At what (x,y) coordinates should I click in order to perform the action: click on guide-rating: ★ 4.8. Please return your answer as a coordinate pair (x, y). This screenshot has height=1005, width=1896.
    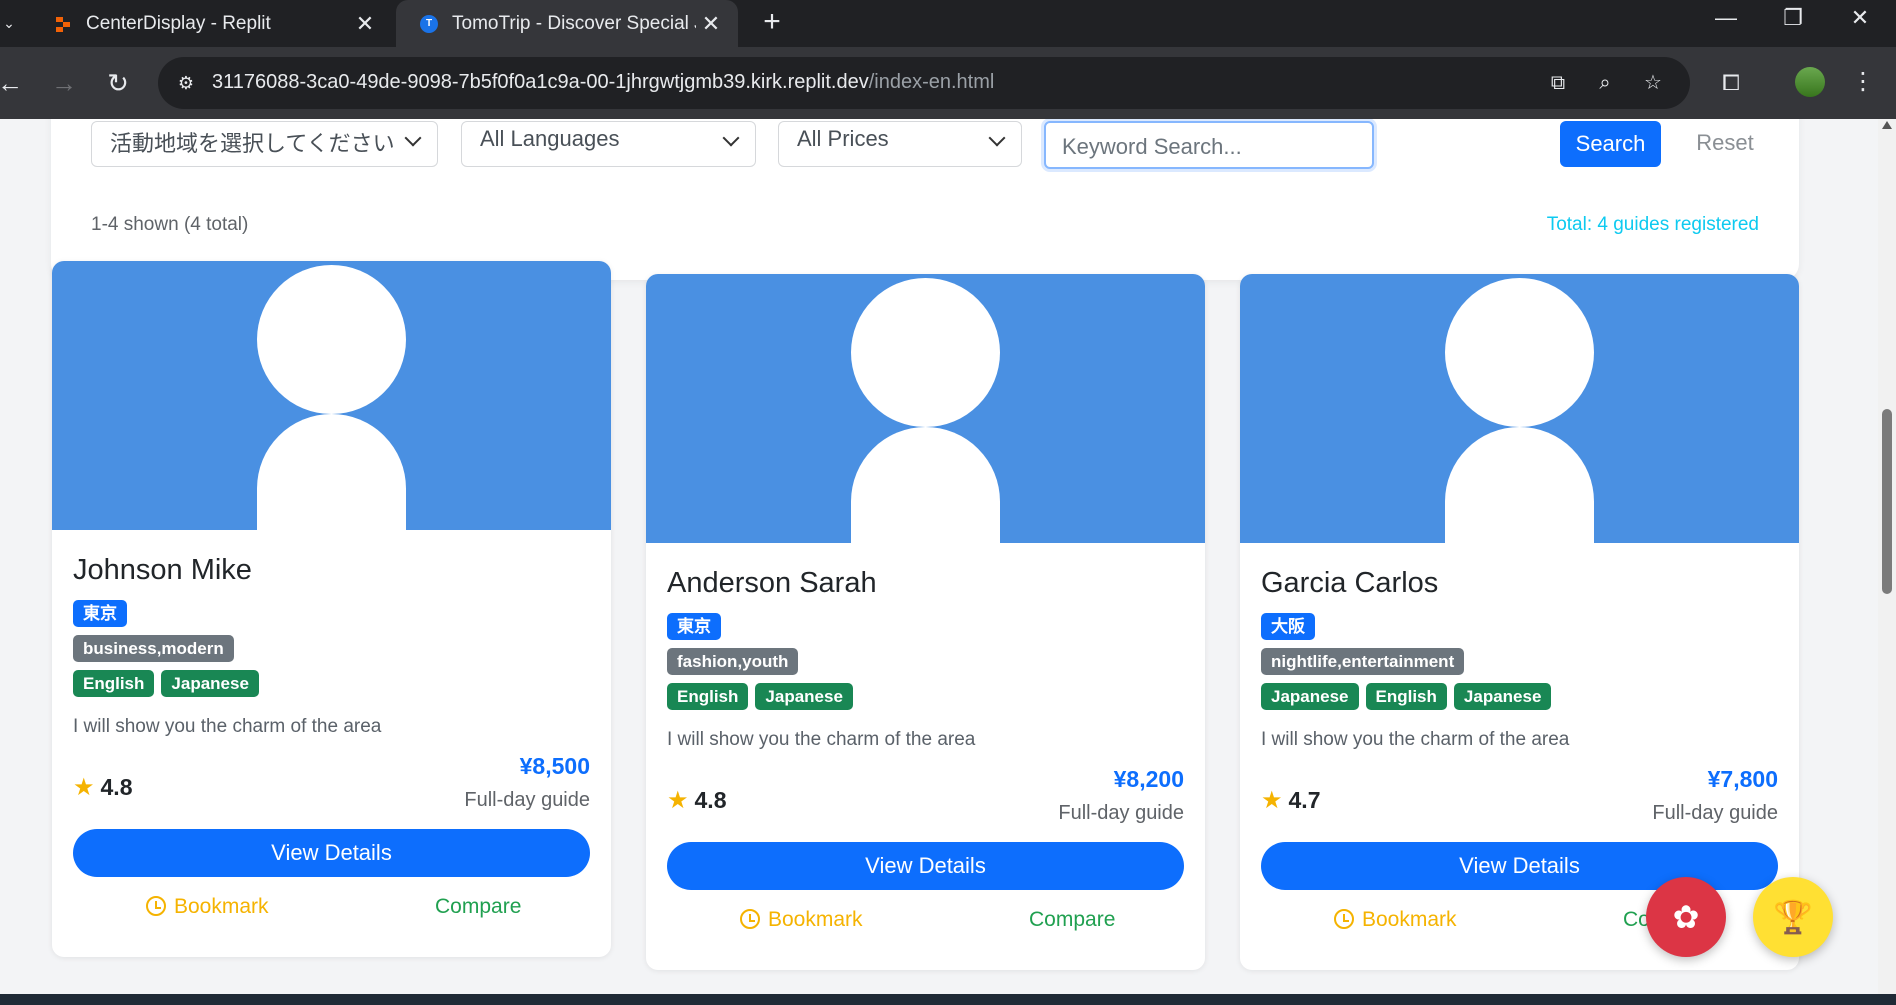
    Looking at the image, I should click on (103, 787).